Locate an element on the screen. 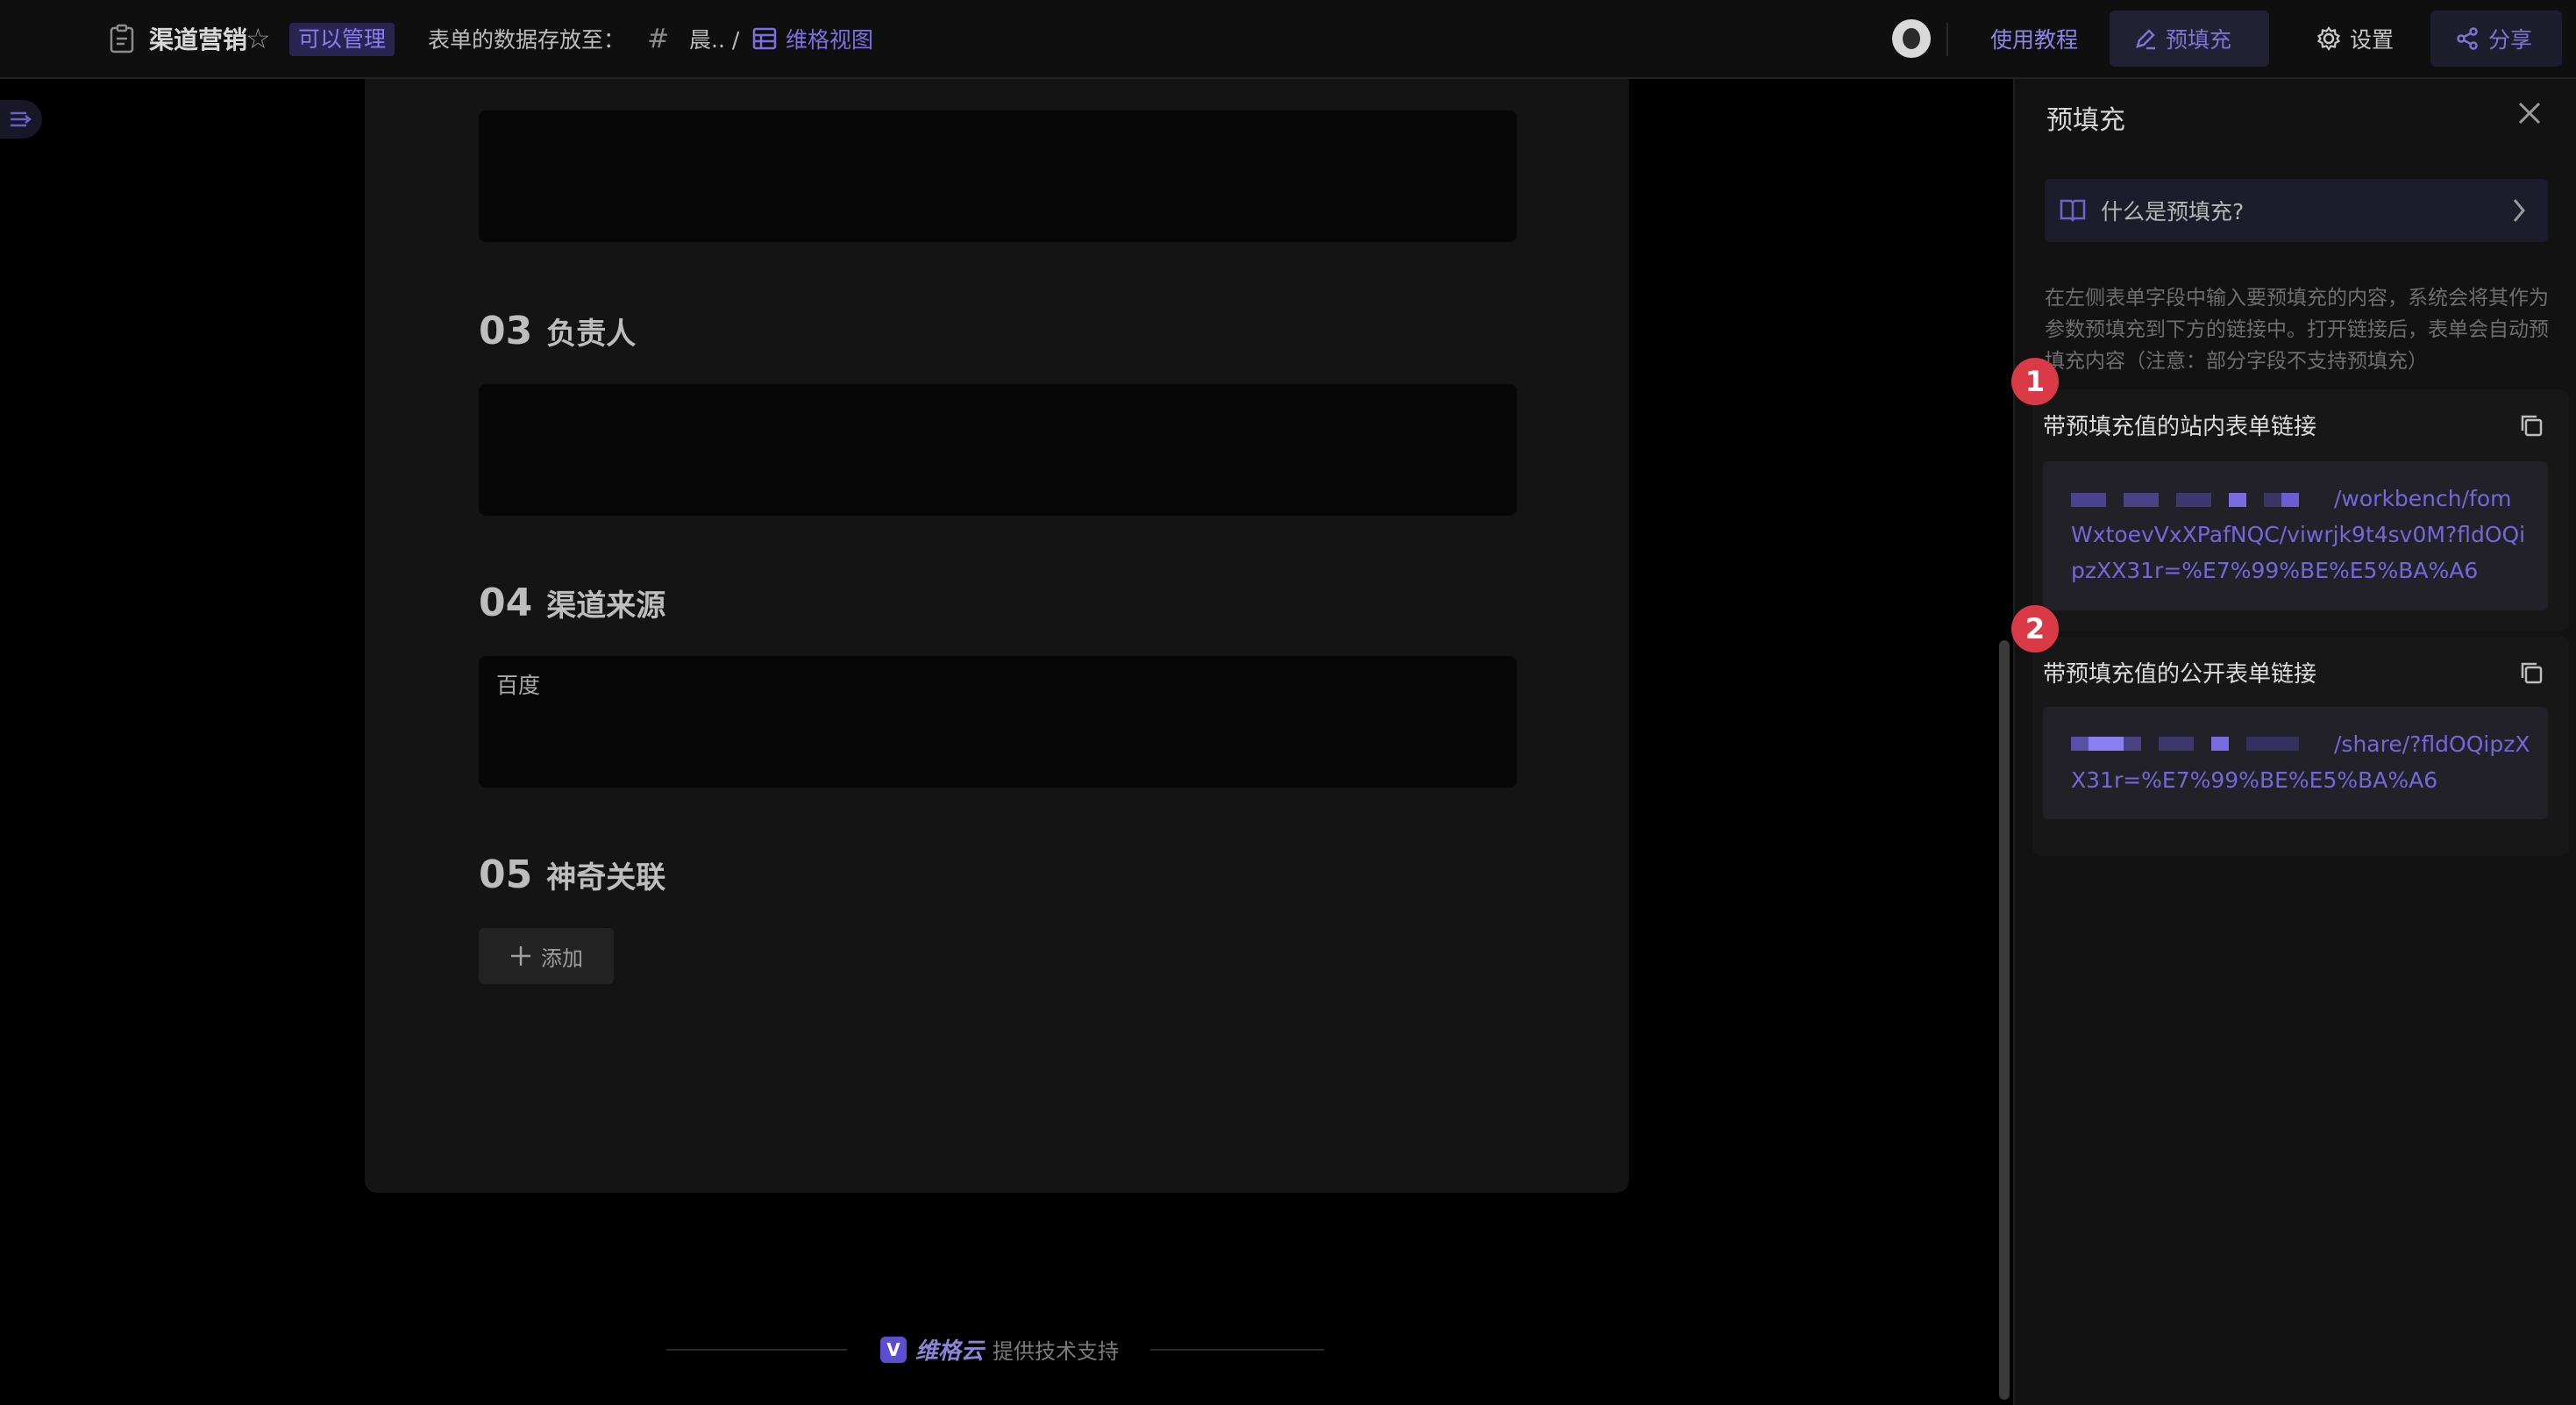 The height and width of the screenshot is (1405, 2576). share-button: 分享 is located at coordinates (2496, 39).